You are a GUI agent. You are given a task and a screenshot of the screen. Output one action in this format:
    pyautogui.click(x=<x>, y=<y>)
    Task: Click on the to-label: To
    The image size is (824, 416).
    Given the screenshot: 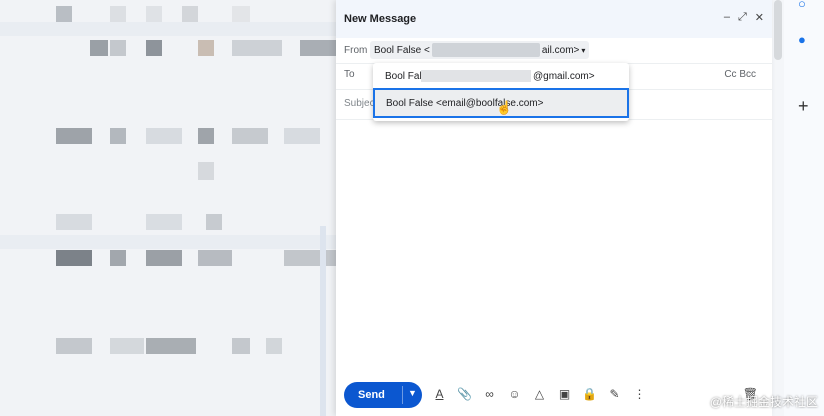 What is the action you would take?
    pyautogui.click(x=349, y=74)
    